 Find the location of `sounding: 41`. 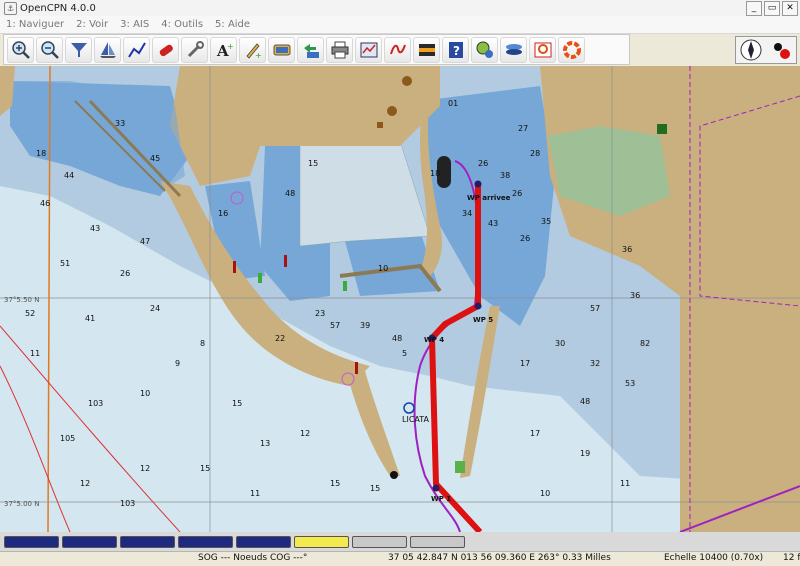

sounding: 41 is located at coordinates (90, 318).